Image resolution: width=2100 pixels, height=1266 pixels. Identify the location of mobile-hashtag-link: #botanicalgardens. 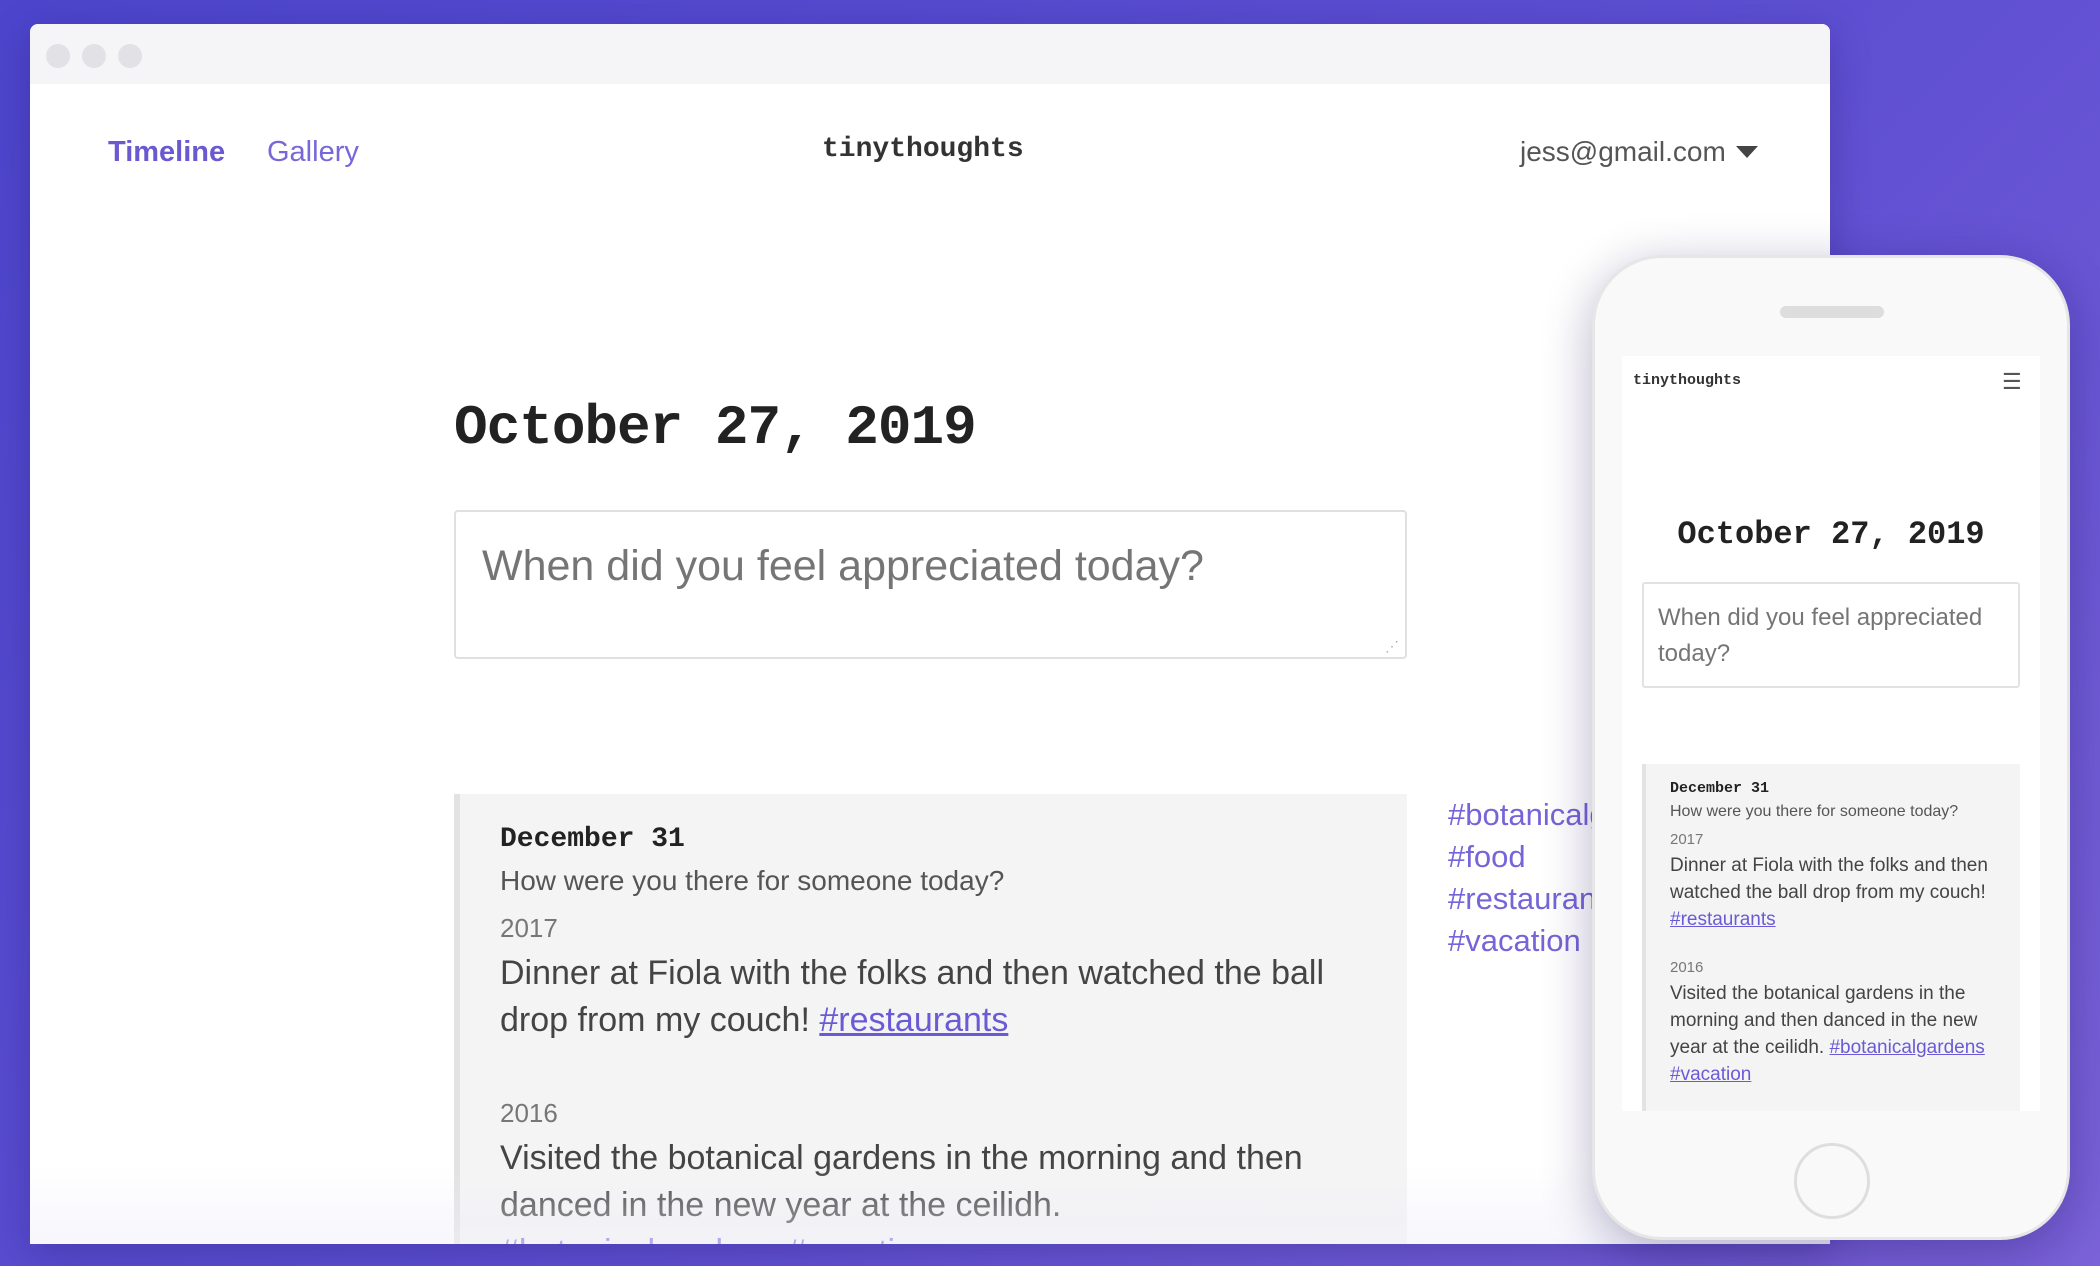
(1906, 1047).